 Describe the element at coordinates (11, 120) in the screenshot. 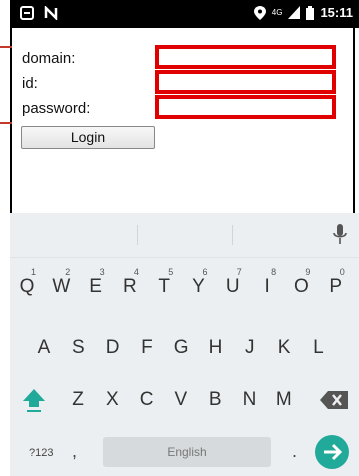

I see `left-border-line` at that location.